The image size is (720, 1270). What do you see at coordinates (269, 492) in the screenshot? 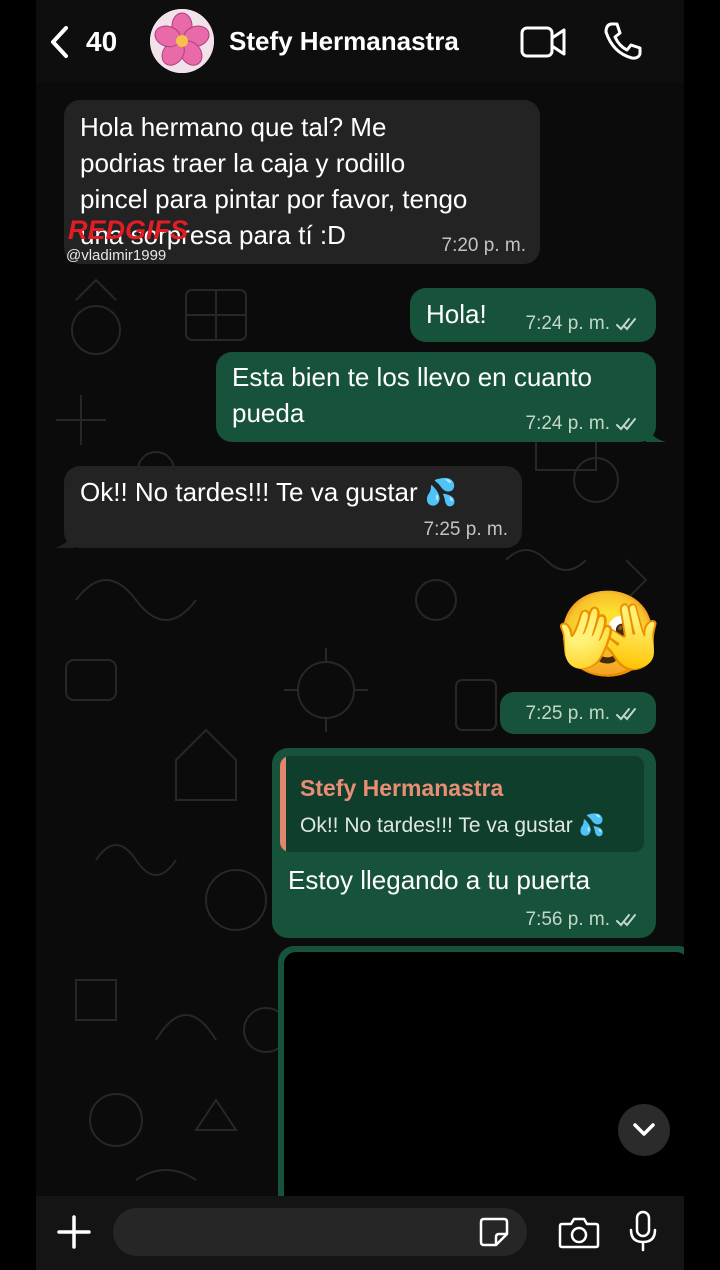
I see `message-text: Ok!! No tardes!!! Te va gustar 💦` at bounding box center [269, 492].